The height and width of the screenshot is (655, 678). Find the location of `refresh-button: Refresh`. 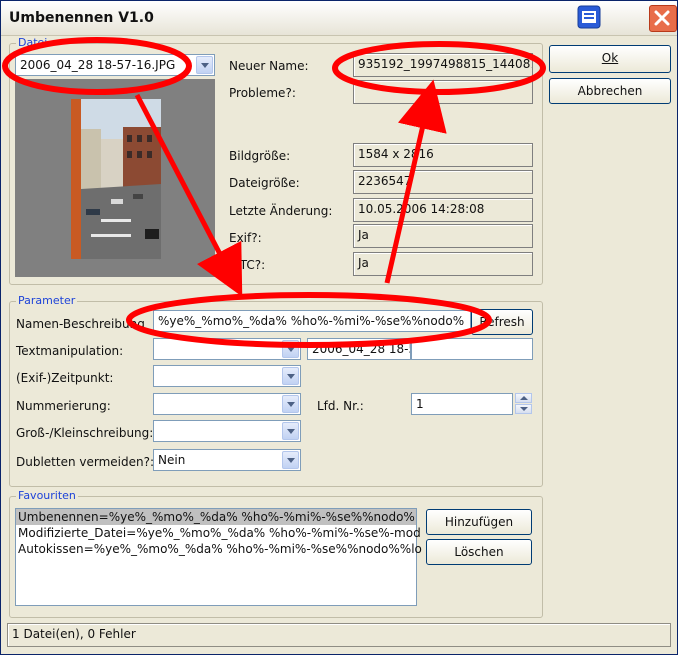

refresh-button: Refresh is located at coordinates (502, 322).